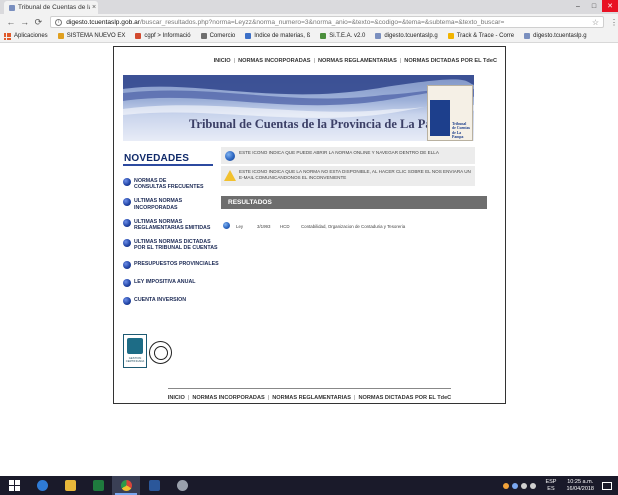 The width and height of the screenshot is (618, 495). What do you see at coordinates (578, 6) in the screenshot?
I see `minimize-button: –` at bounding box center [578, 6].